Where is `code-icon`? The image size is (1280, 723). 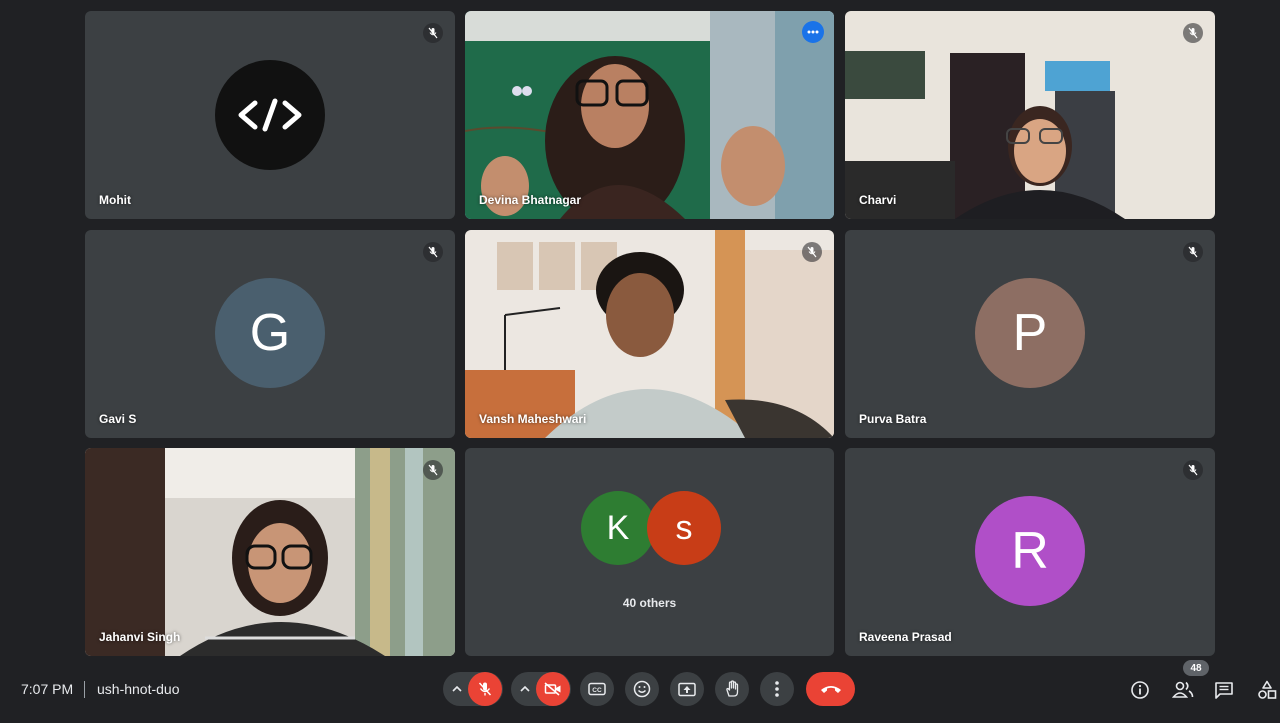
code-icon is located at coordinates (270, 115).